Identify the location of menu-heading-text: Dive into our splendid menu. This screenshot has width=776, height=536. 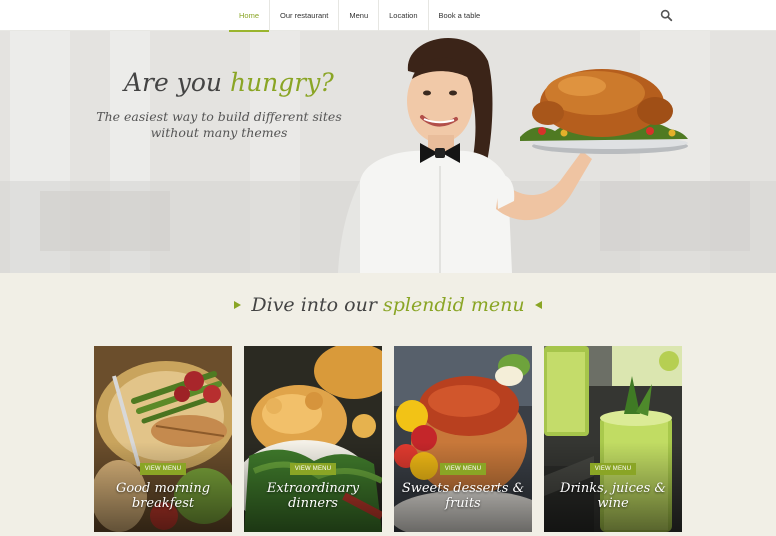
(387, 305).